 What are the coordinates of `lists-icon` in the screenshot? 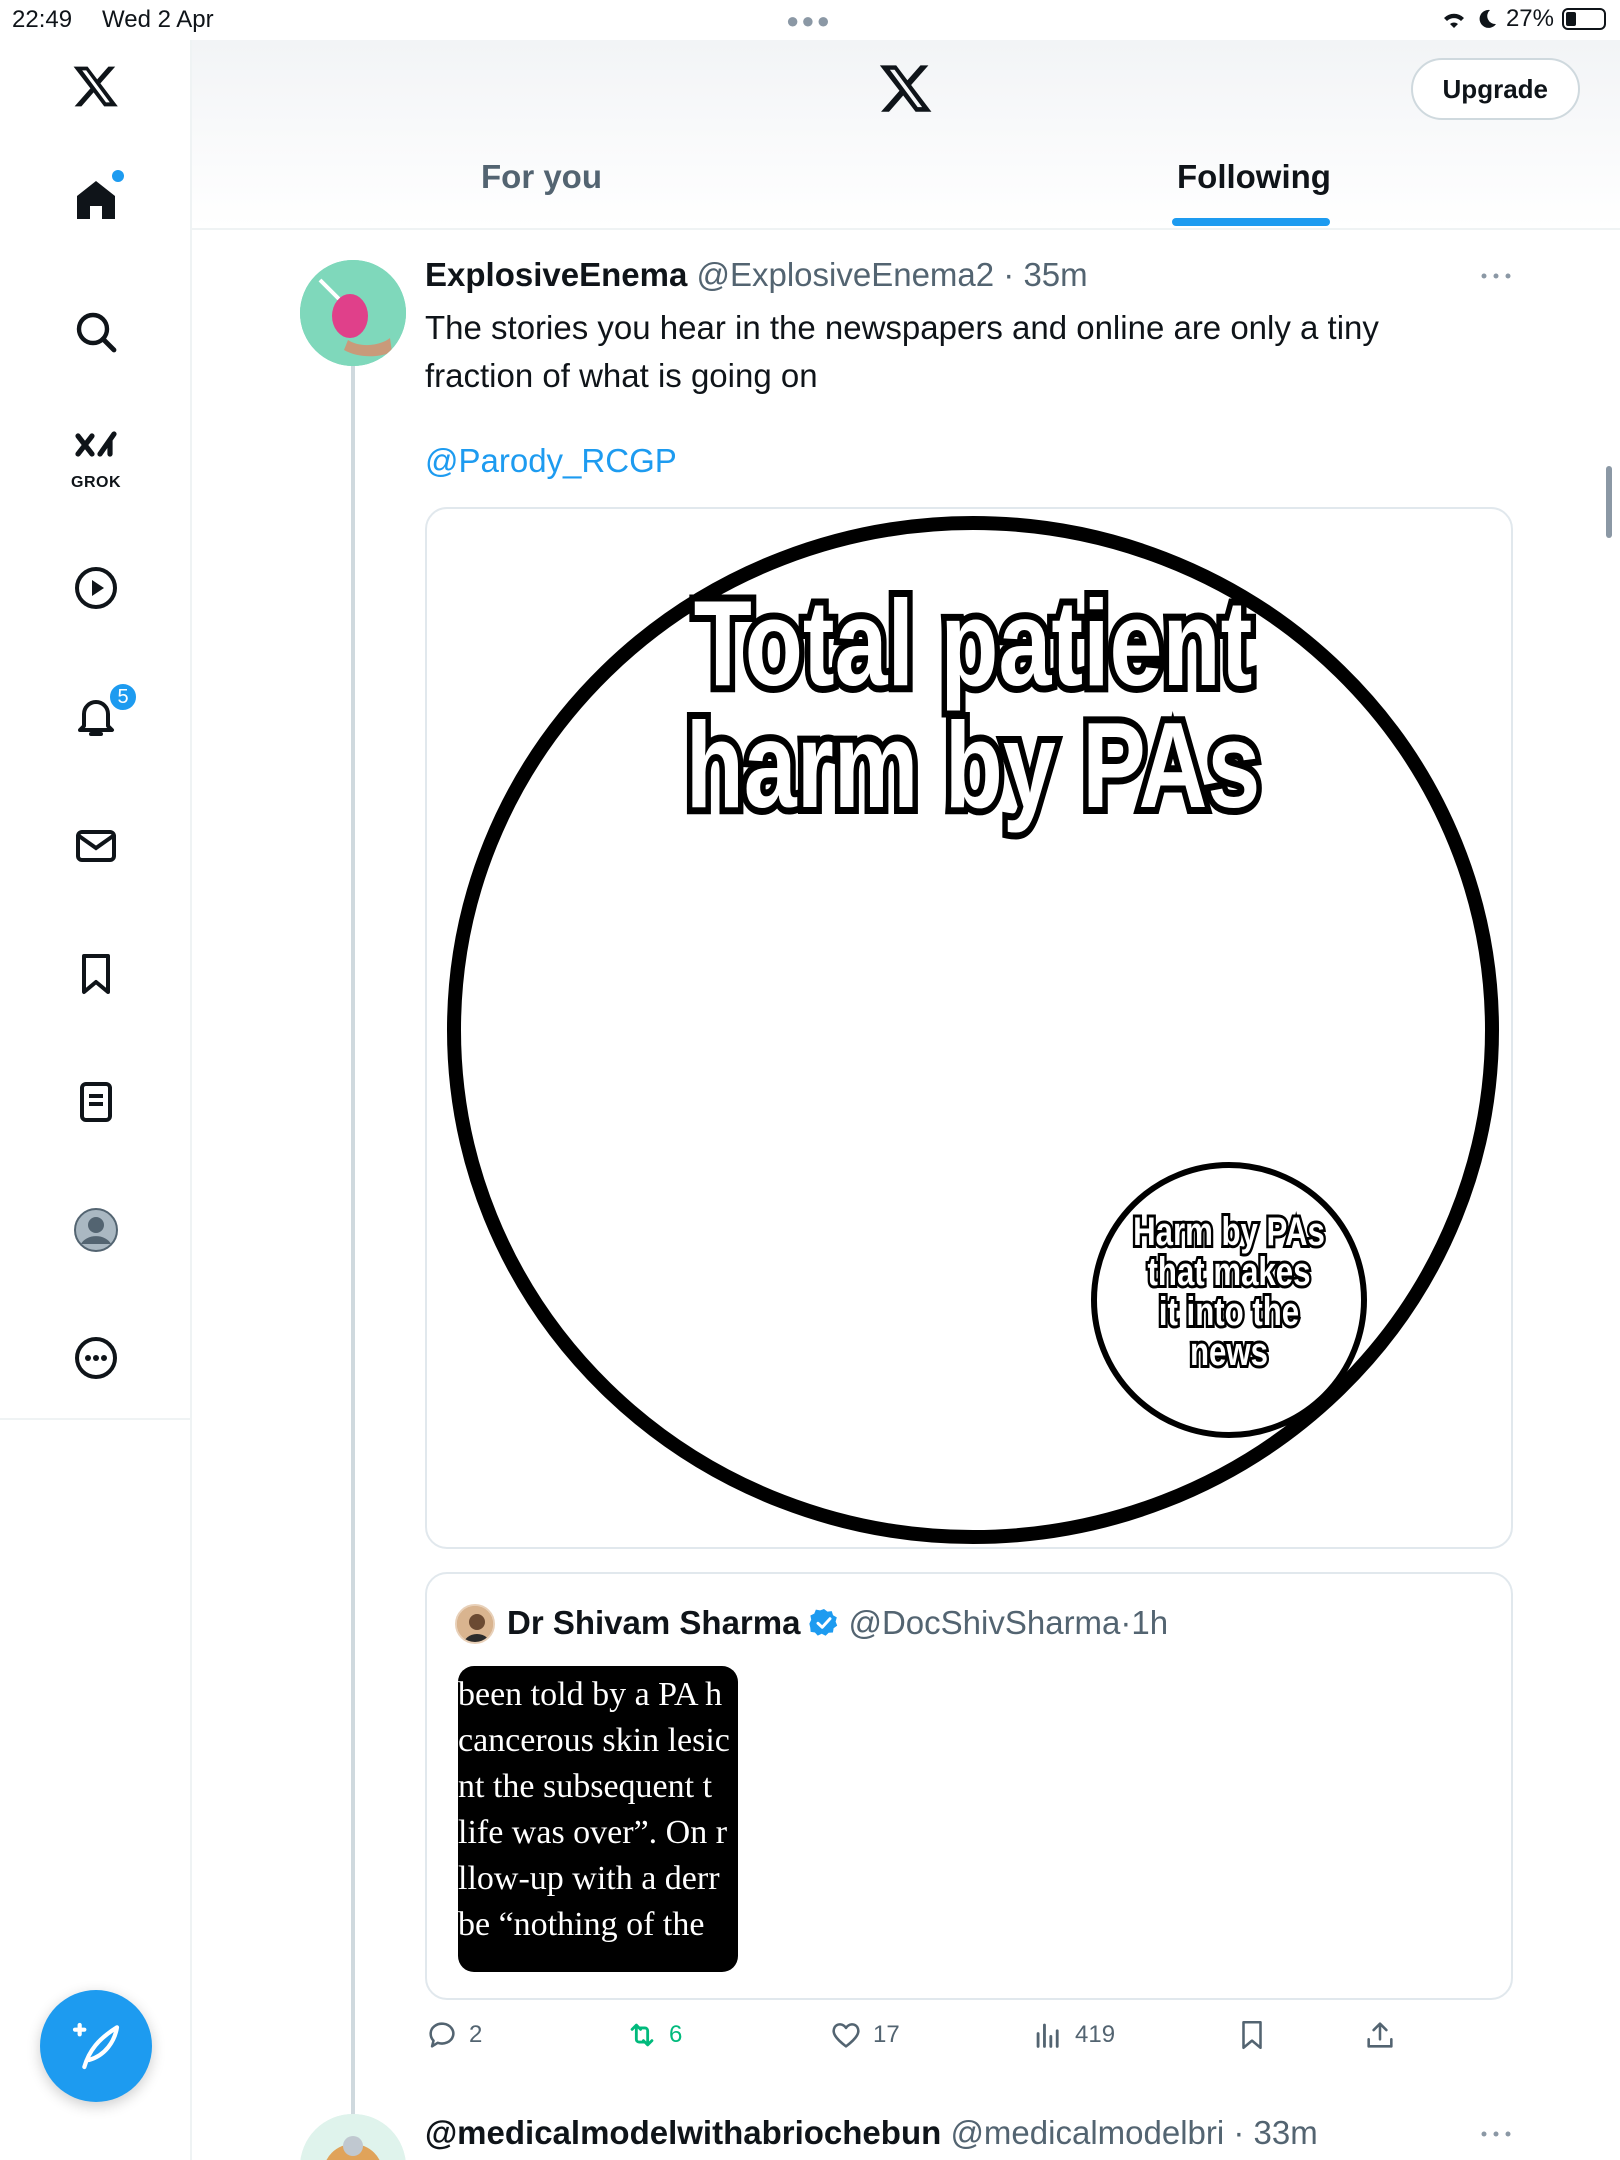 It's located at (96, 1102).